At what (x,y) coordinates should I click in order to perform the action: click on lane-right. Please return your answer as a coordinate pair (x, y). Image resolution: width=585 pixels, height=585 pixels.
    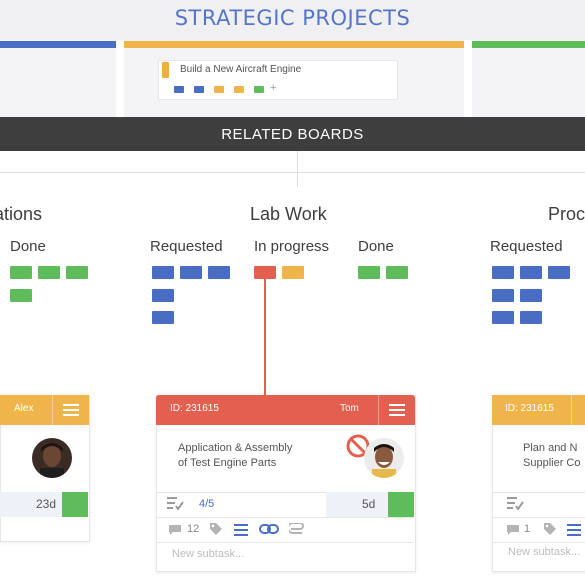
    Looking at the image, I should click on (528, 79).